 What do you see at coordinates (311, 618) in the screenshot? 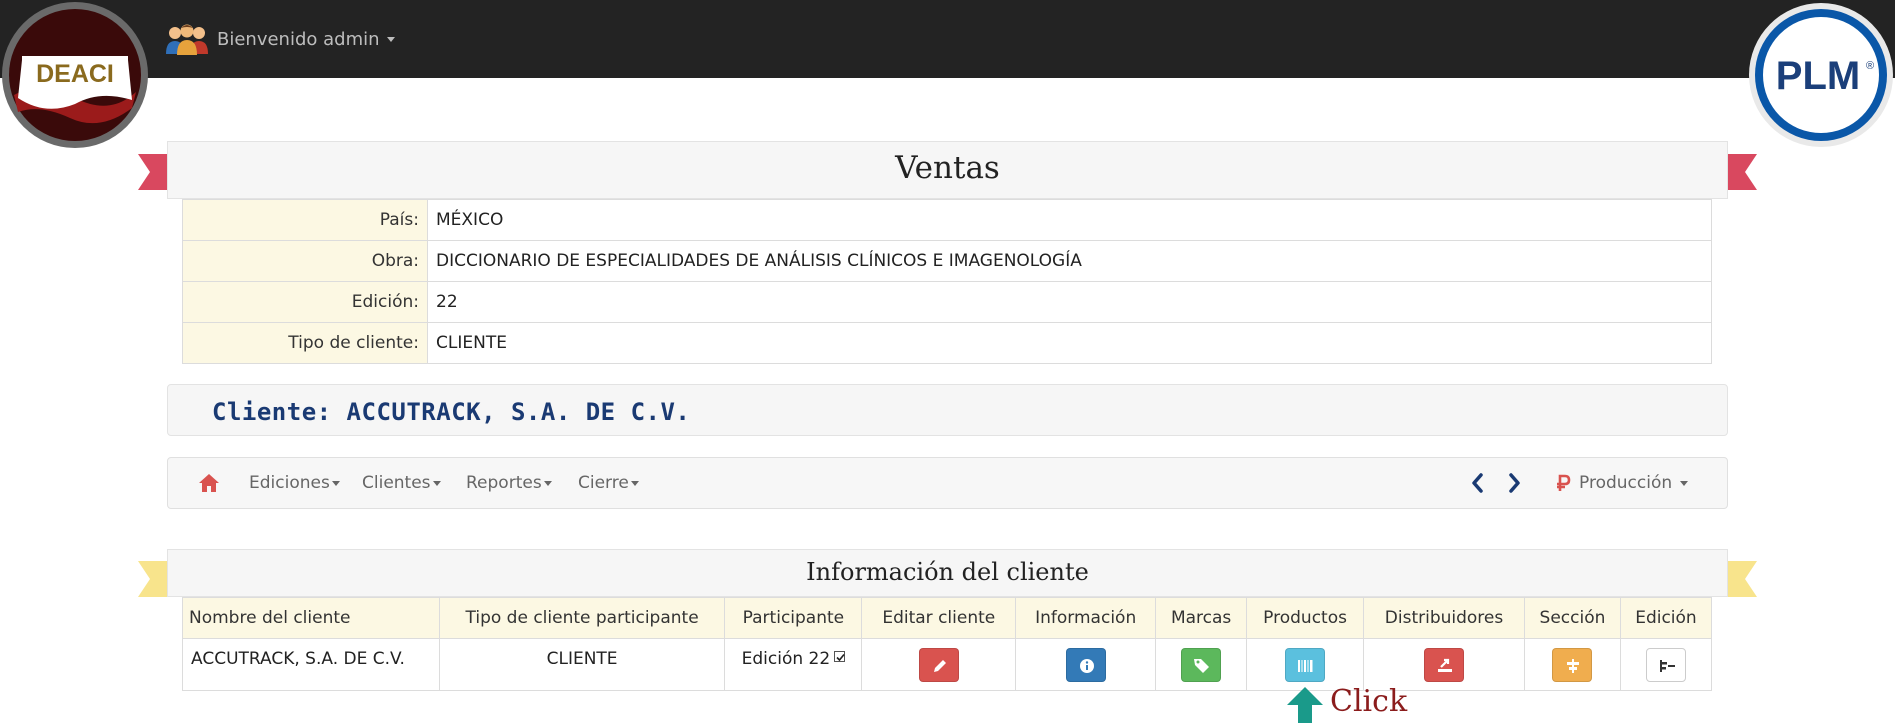
I see `column-header: Nombre del cliente` at bounding box center [311, 618].